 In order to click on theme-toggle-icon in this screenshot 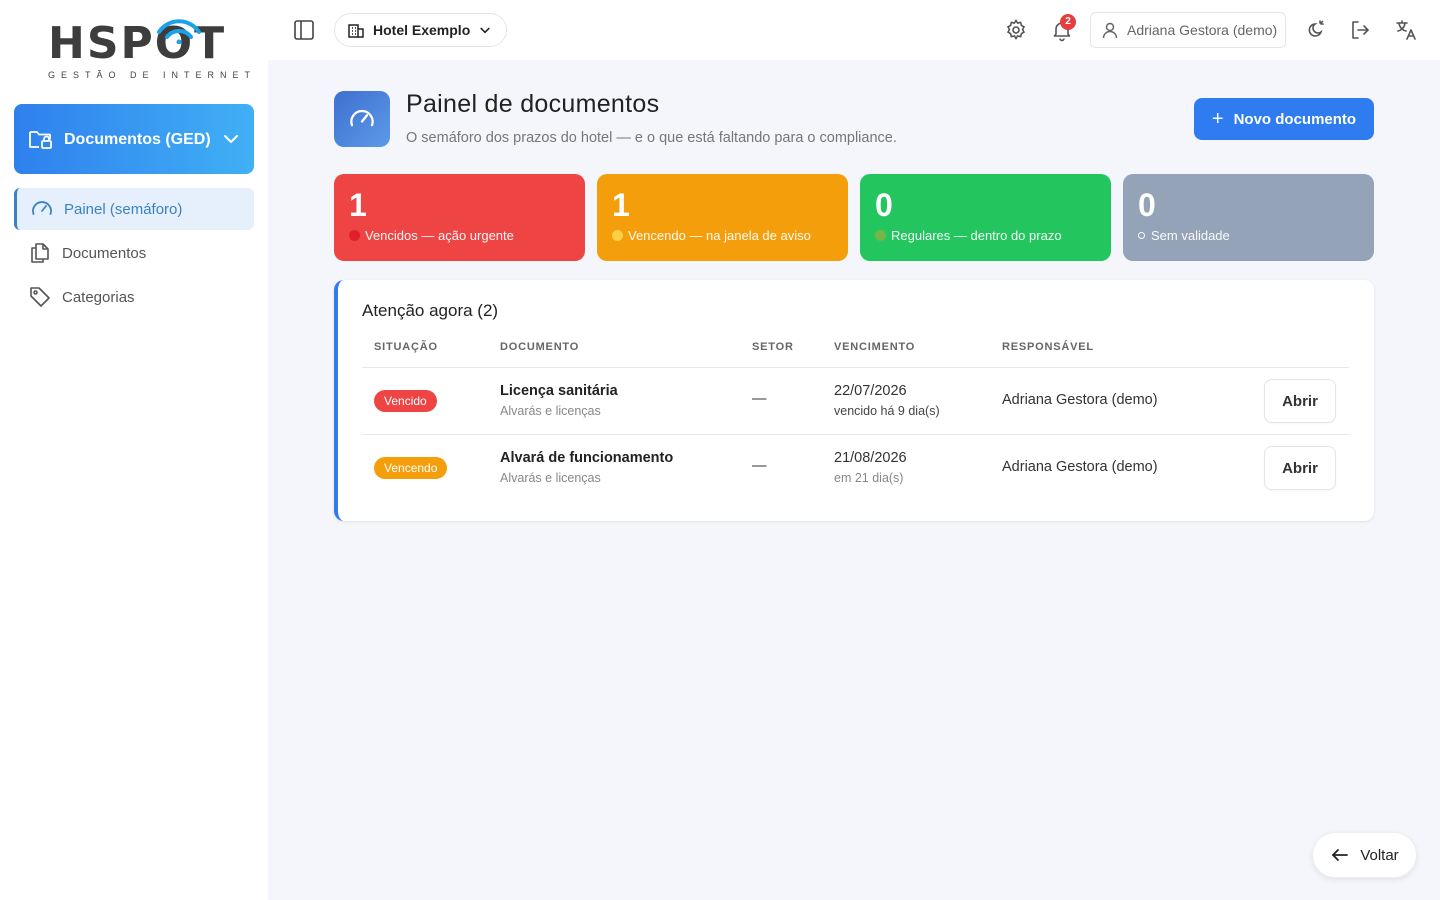, I will do `click(1314, 30)`.